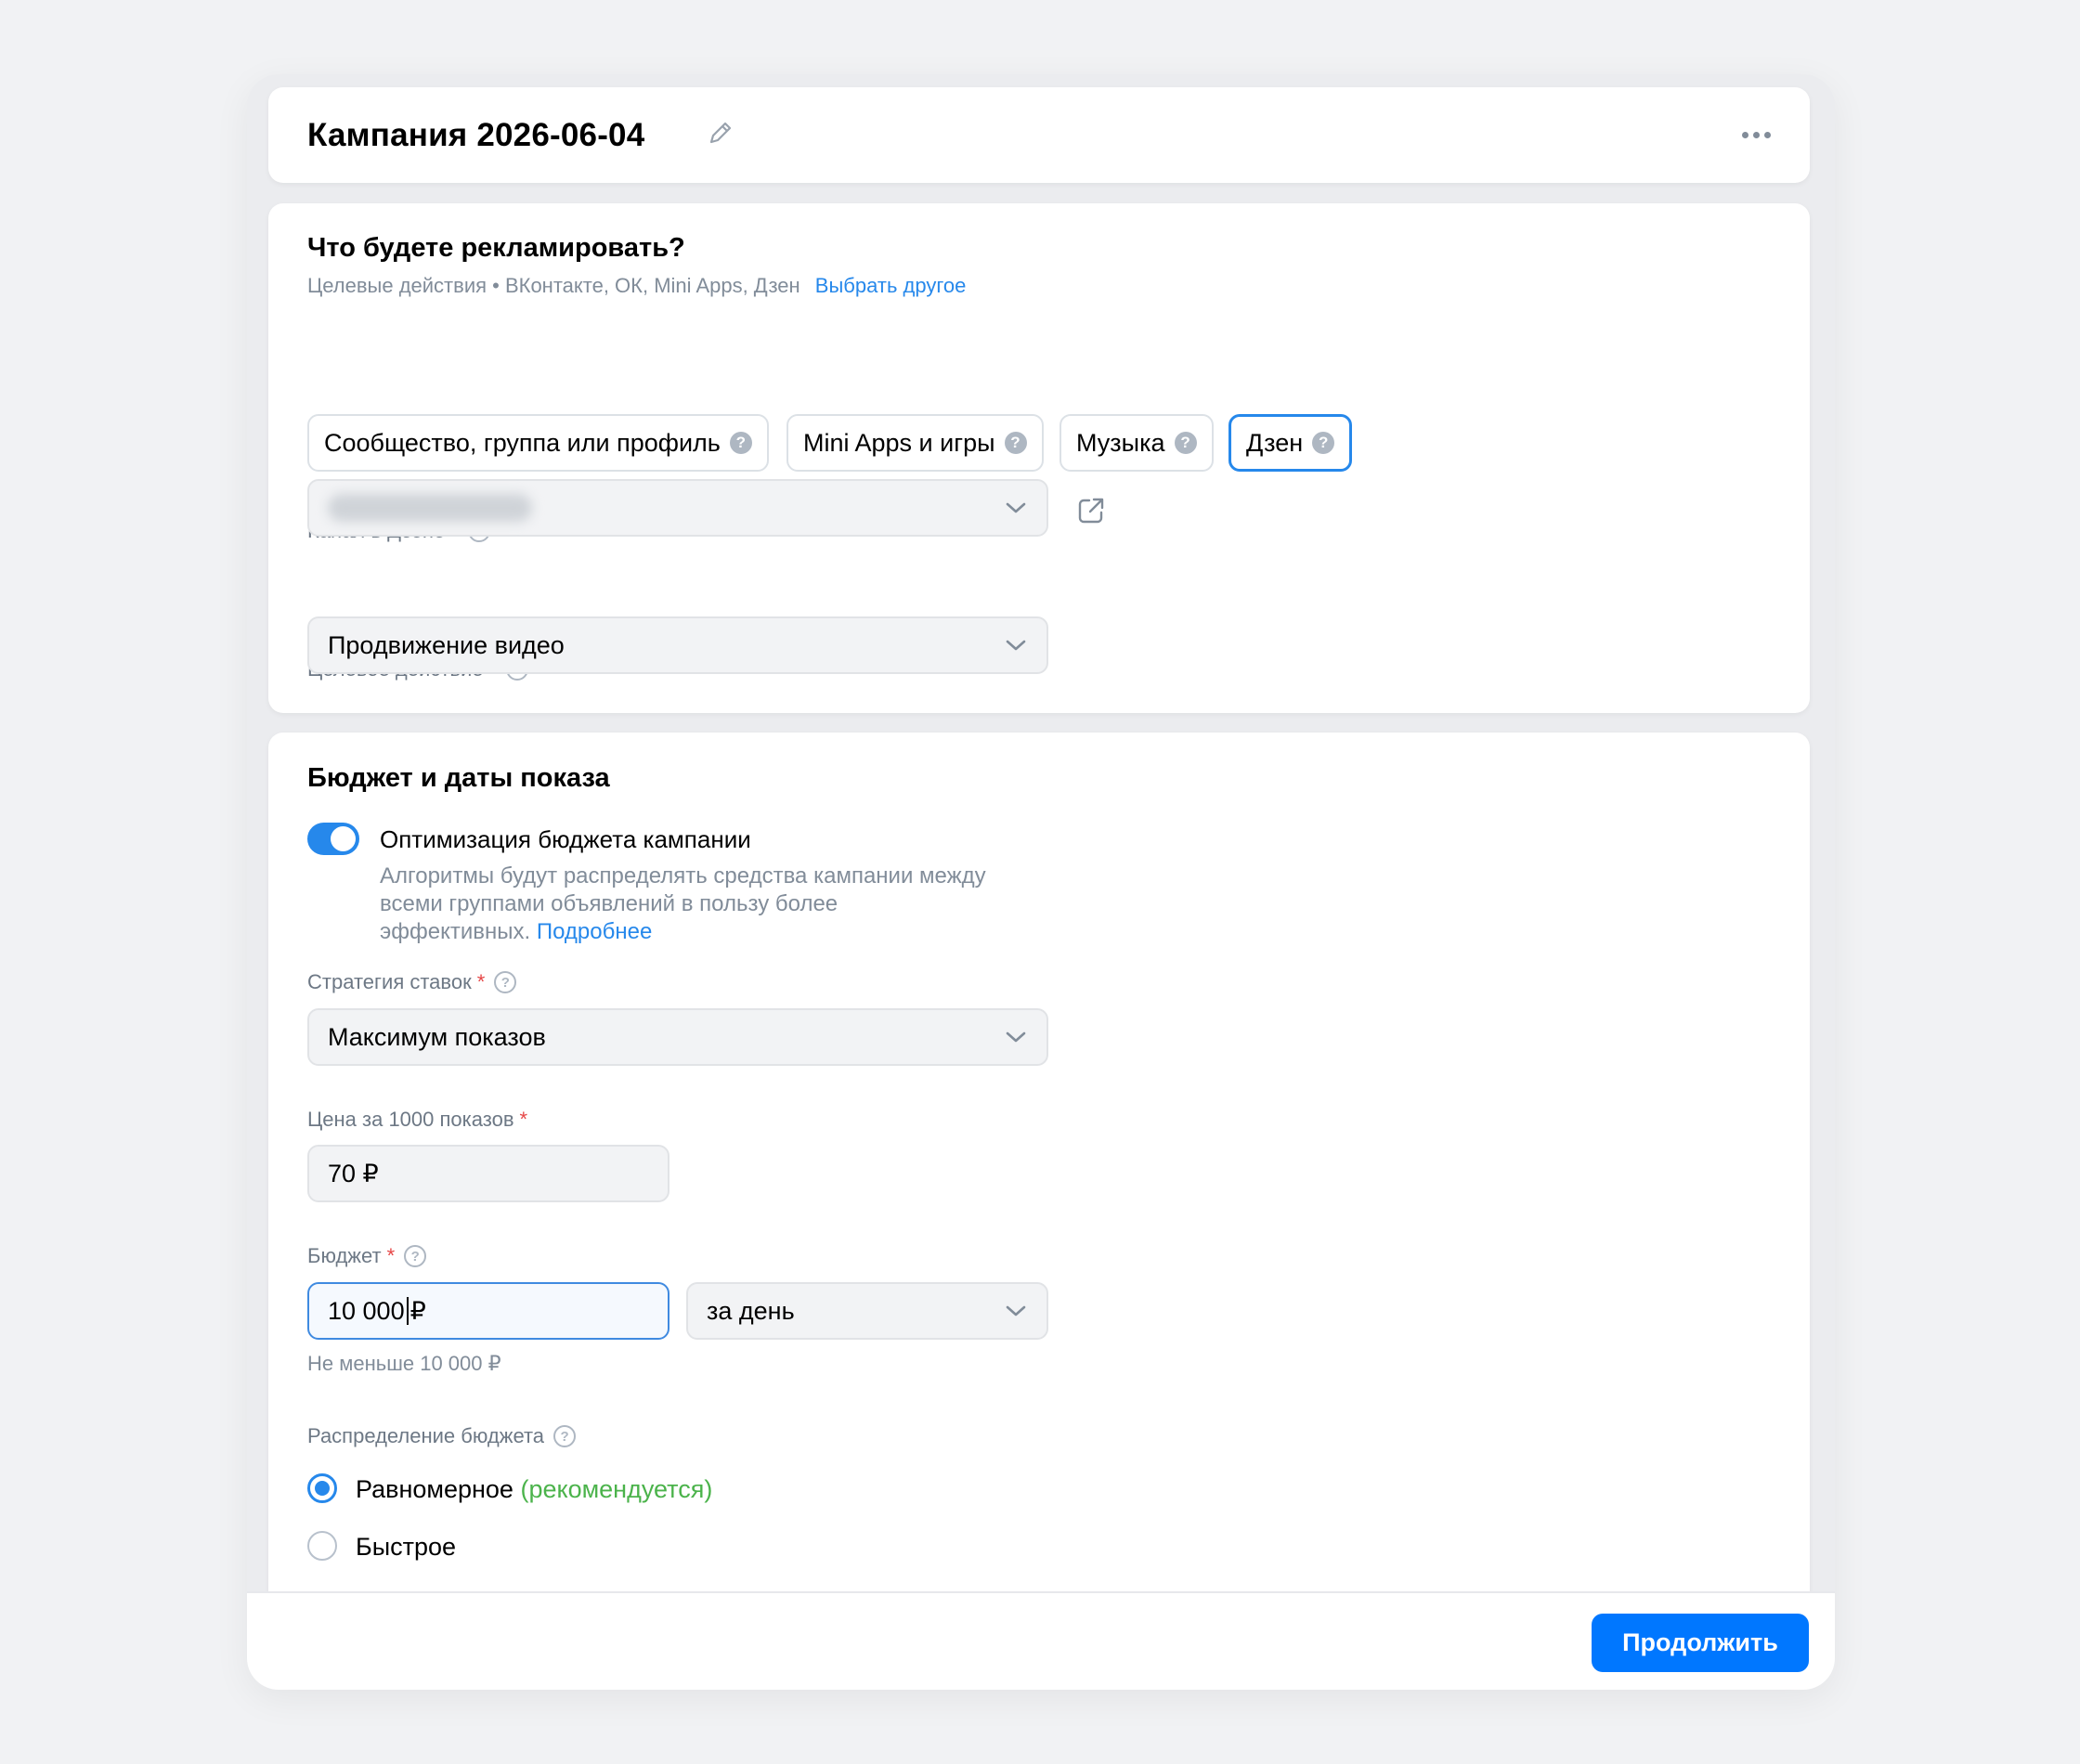 The width and height of the screenshot is (2080, 1764). What do you see at coordinates (455, 931) in the screenshot?
I see `description-line-text: эффективных.` at bounding box center [455, 931].